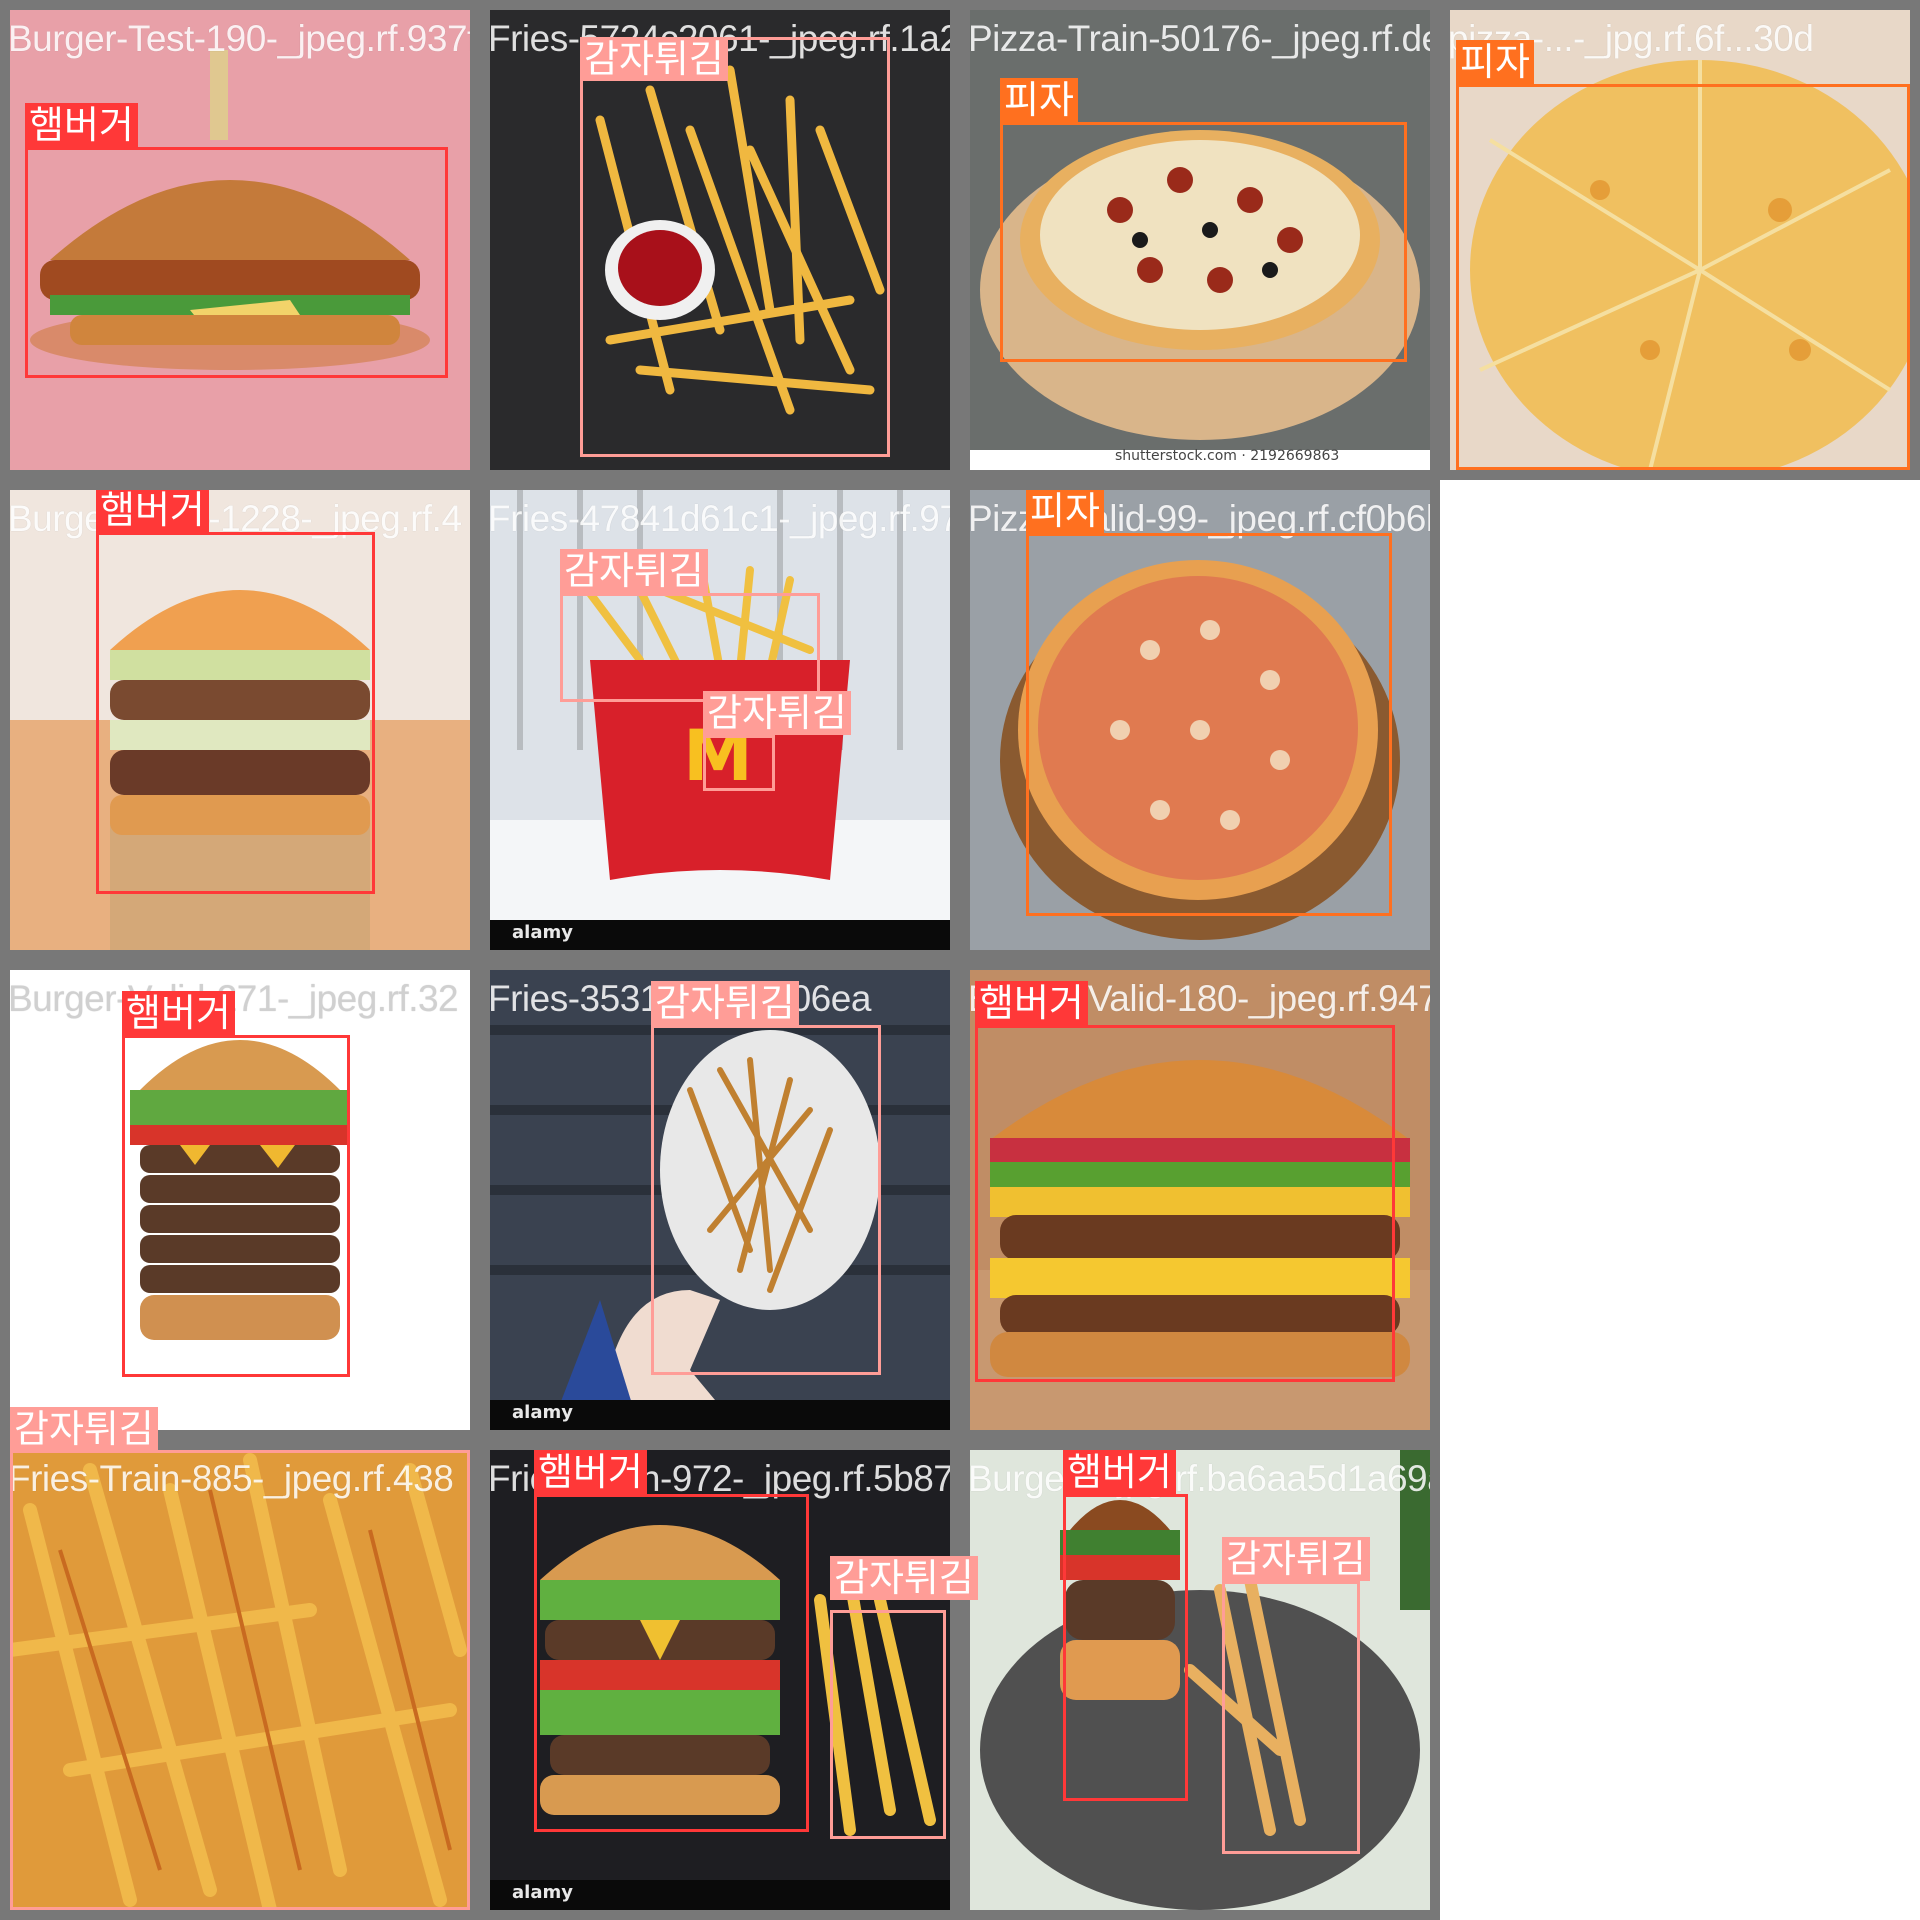 The height and width of the screenshot is (1920, 1920). I want to click on shutterstock-watermark: shutterstock.com · 2192669863, so click(1227, 456).